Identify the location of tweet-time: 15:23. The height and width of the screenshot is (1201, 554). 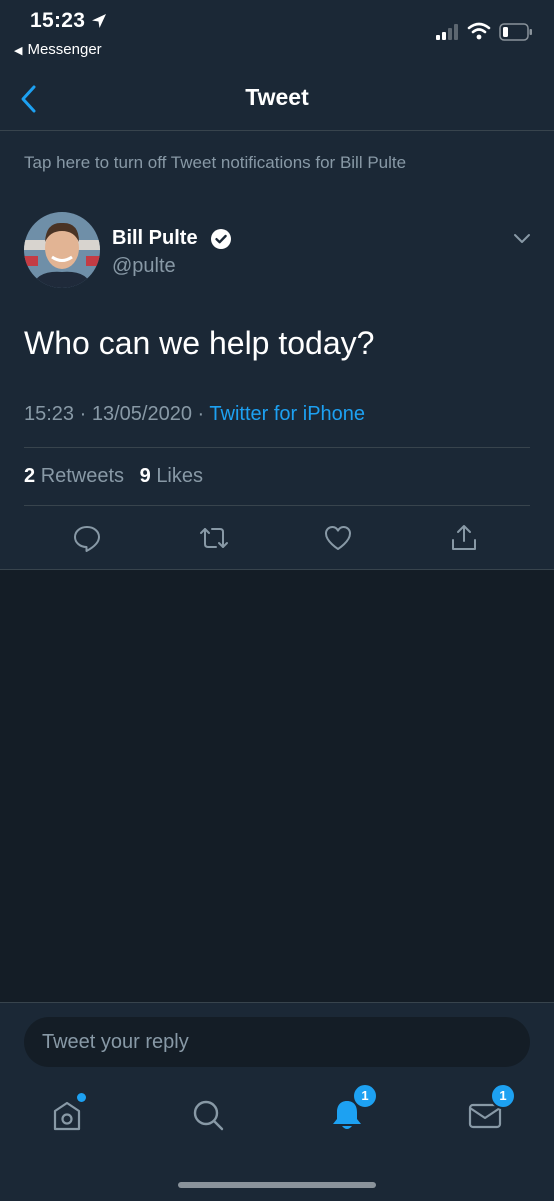
(49, 414).